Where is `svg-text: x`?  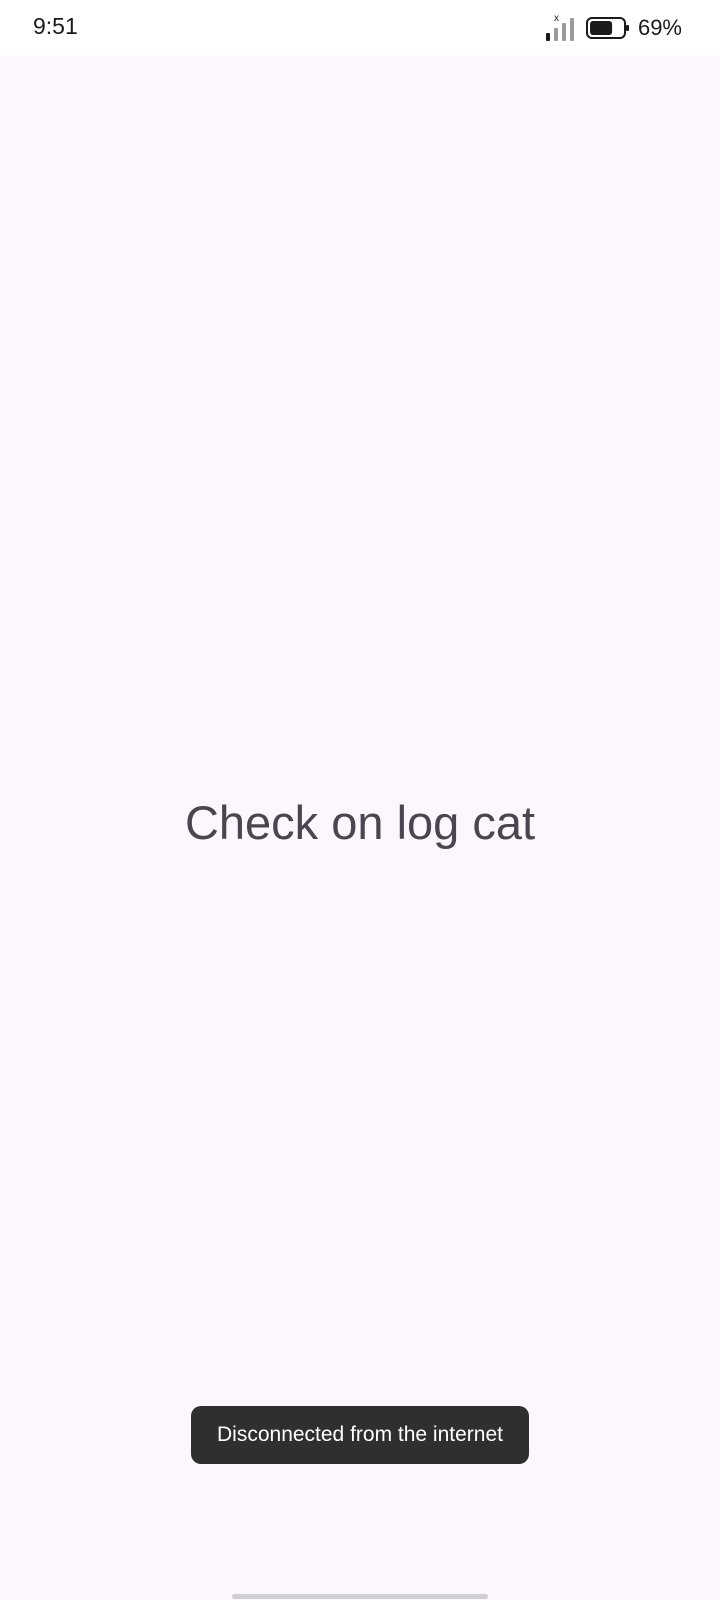
svg-text: x is located at coordinates (556, 18).